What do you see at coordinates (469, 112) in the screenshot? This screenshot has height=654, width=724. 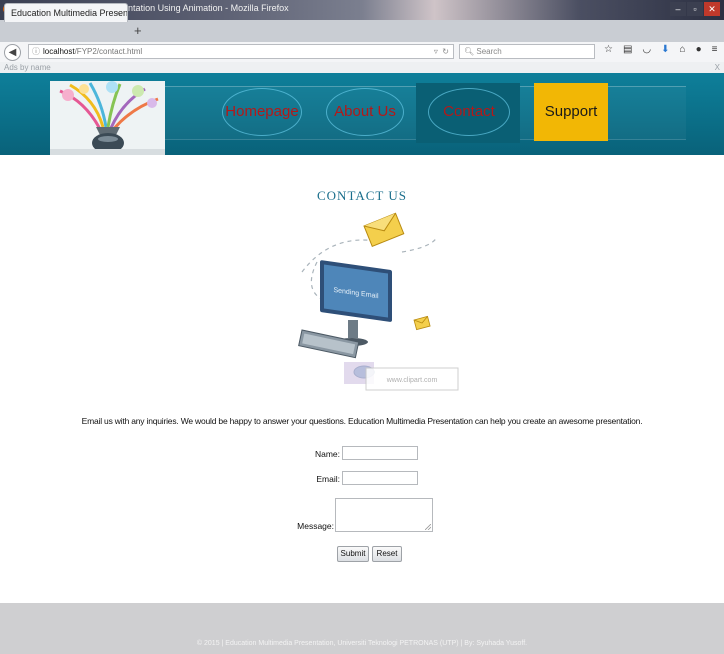 I see `nav-contact-link: Contact` at bounding box center [469, 112].